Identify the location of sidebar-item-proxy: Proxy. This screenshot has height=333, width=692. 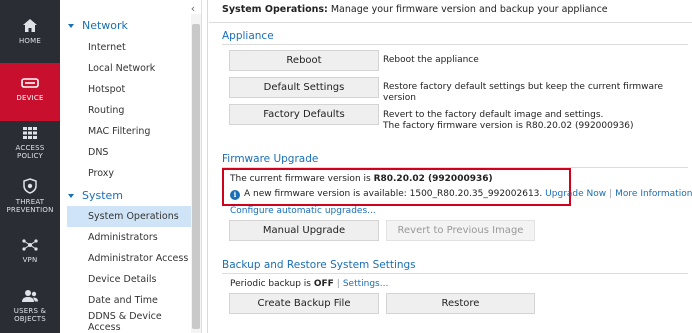
(129, 173).